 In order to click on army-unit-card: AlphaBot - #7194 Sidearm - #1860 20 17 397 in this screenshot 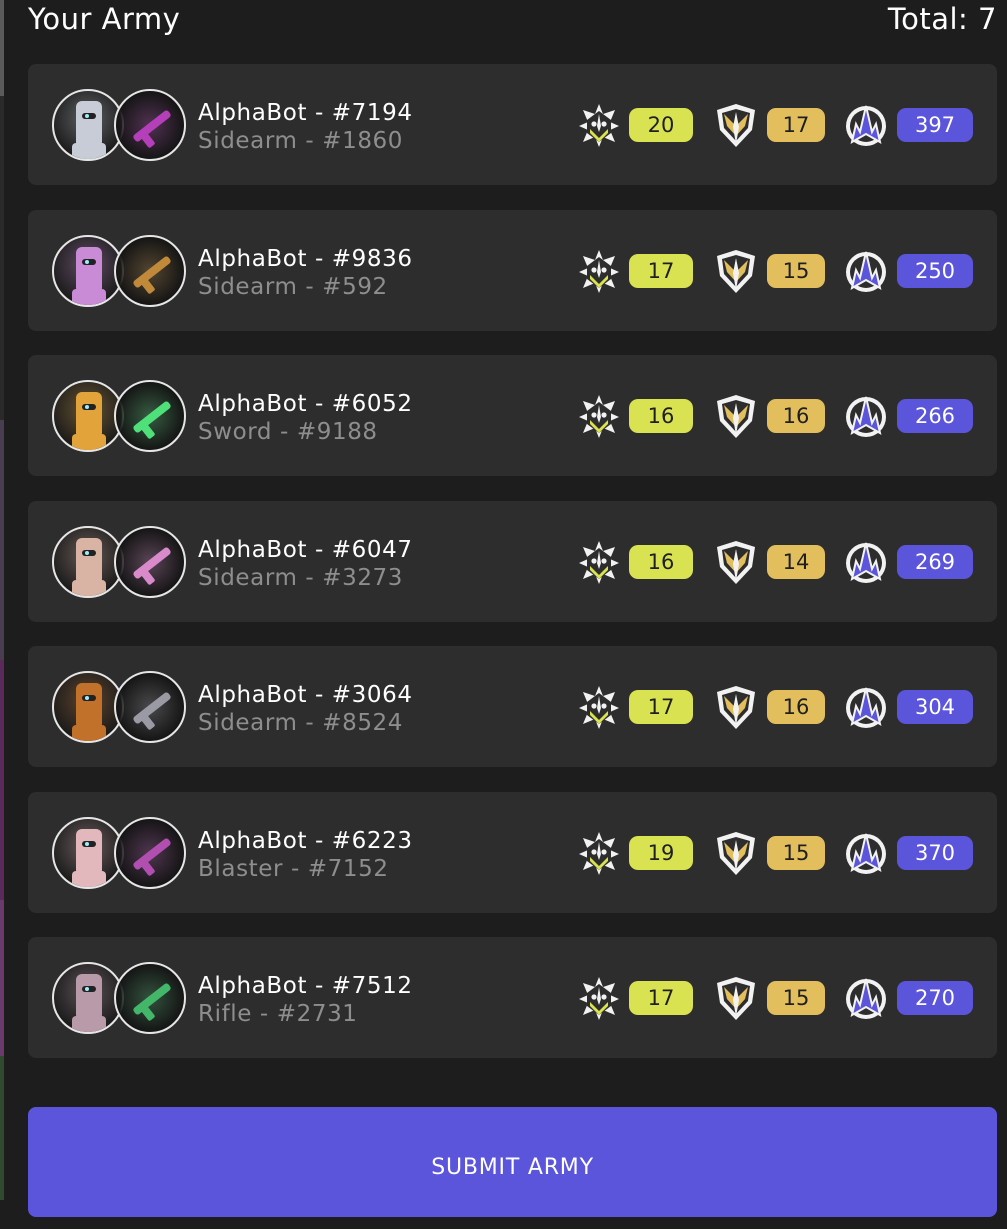, I will do `click(512, 124)`.